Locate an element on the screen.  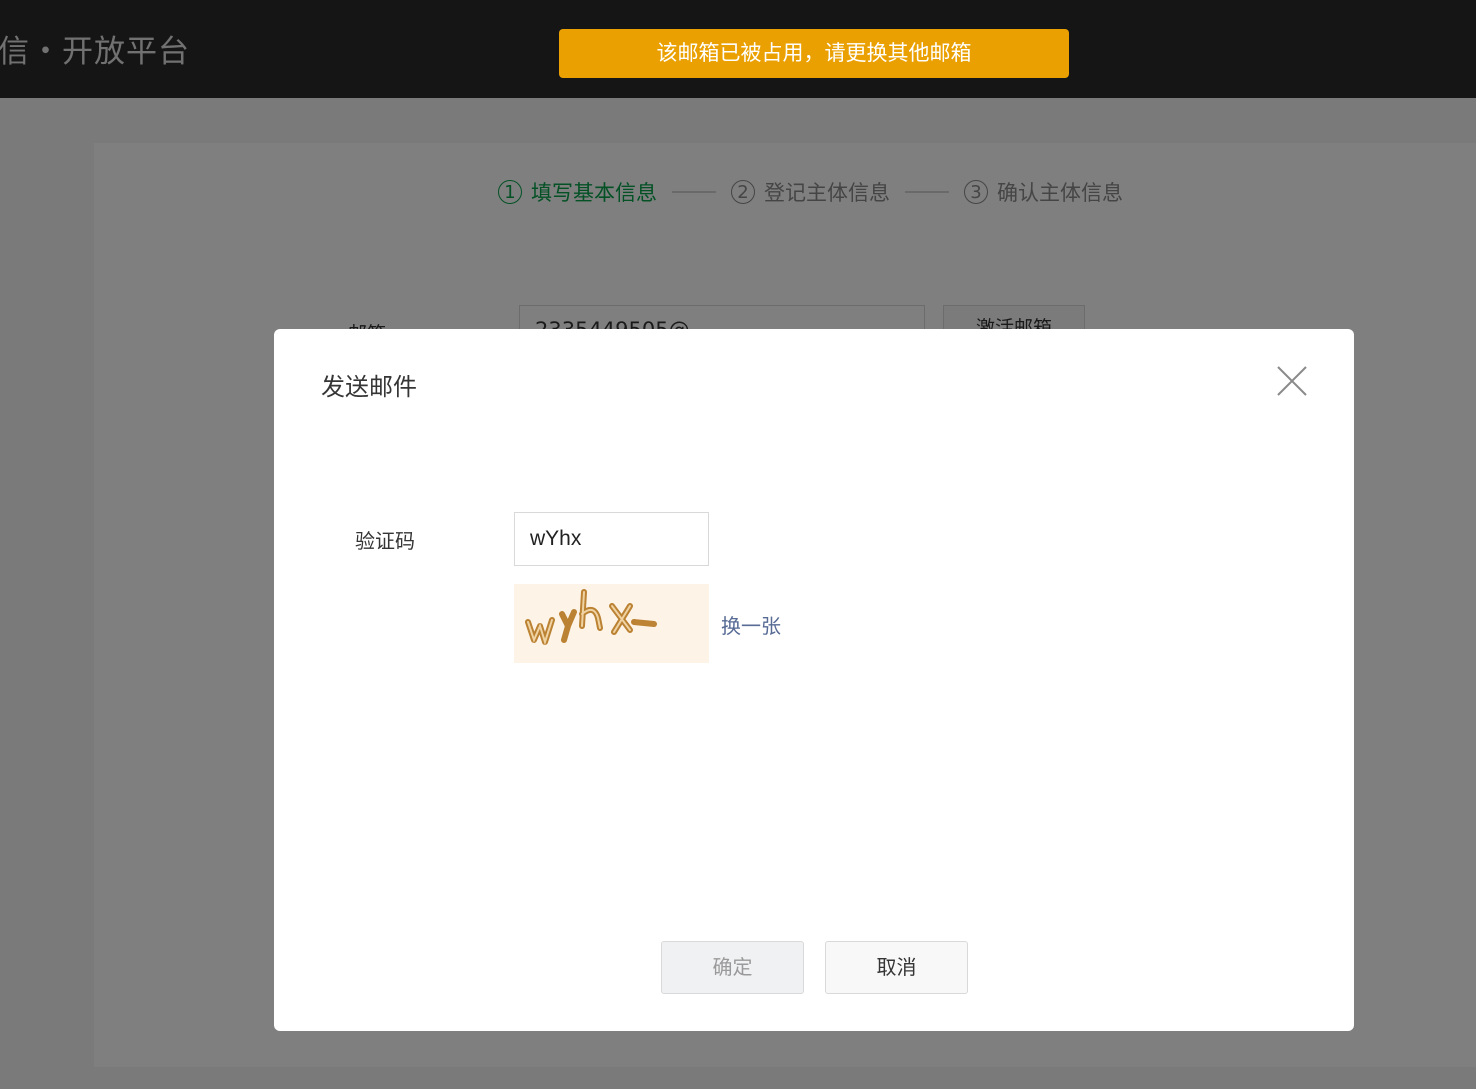
confirm-button: 确定 is located at coordinates (732, 967).